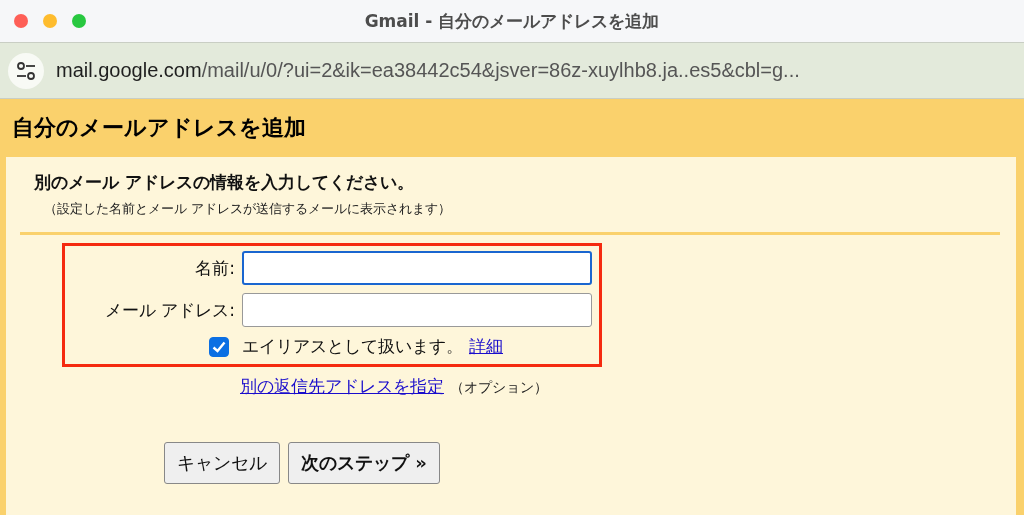  I want to click on sliders-icon, so click(26, 70).